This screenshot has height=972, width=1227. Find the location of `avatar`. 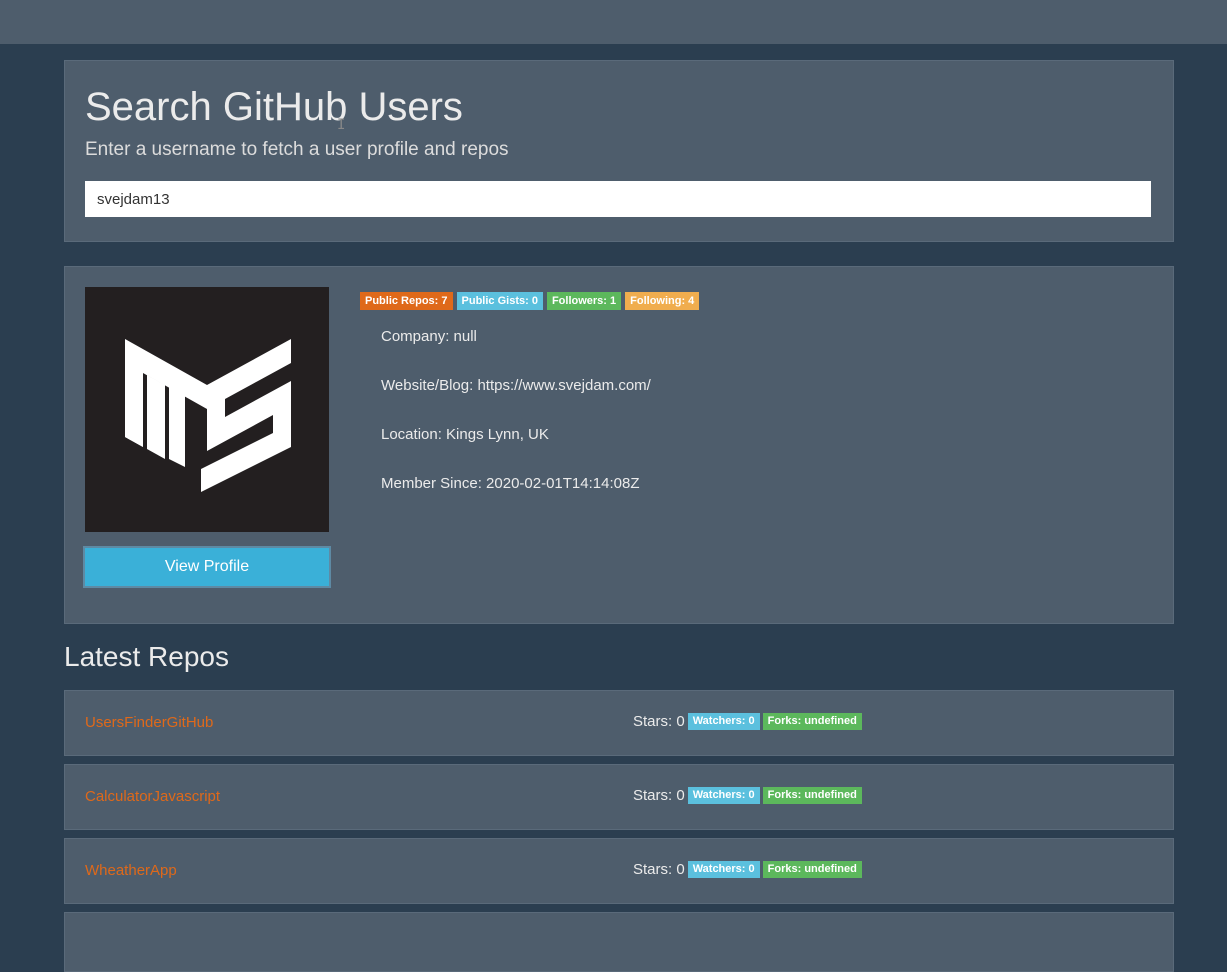

avatar is located at coordinates (207, 409).